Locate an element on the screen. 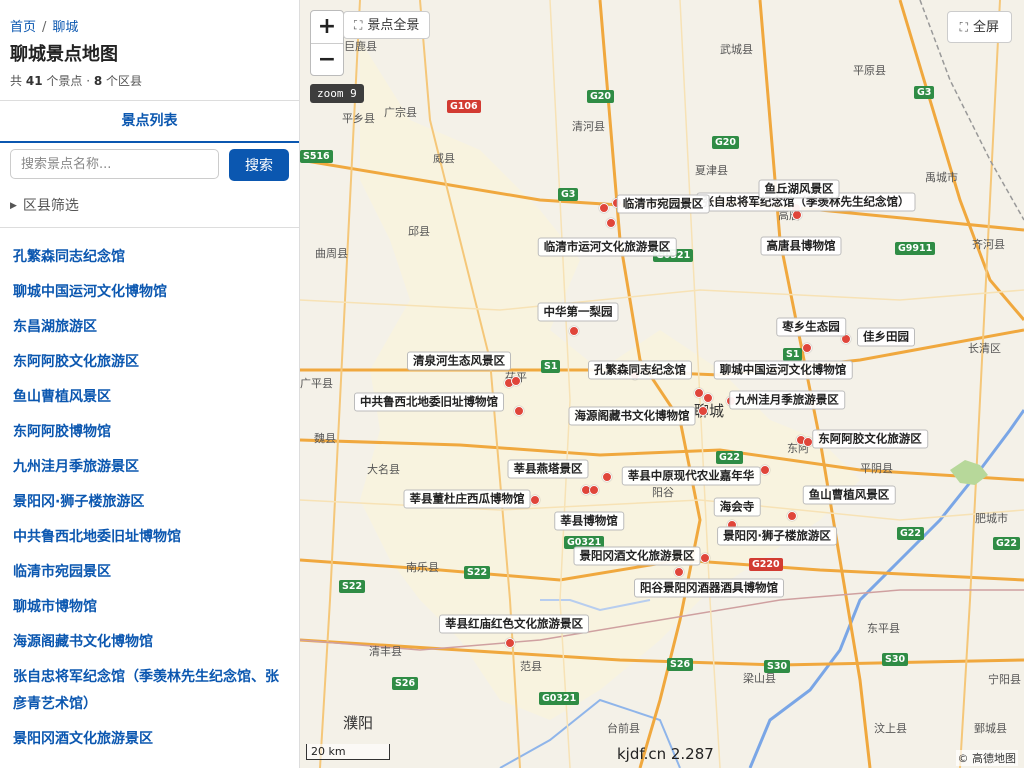 This screenshot has height=768, width=1024. place-name: 巨鹿县 is located at coordinates (360, 46).